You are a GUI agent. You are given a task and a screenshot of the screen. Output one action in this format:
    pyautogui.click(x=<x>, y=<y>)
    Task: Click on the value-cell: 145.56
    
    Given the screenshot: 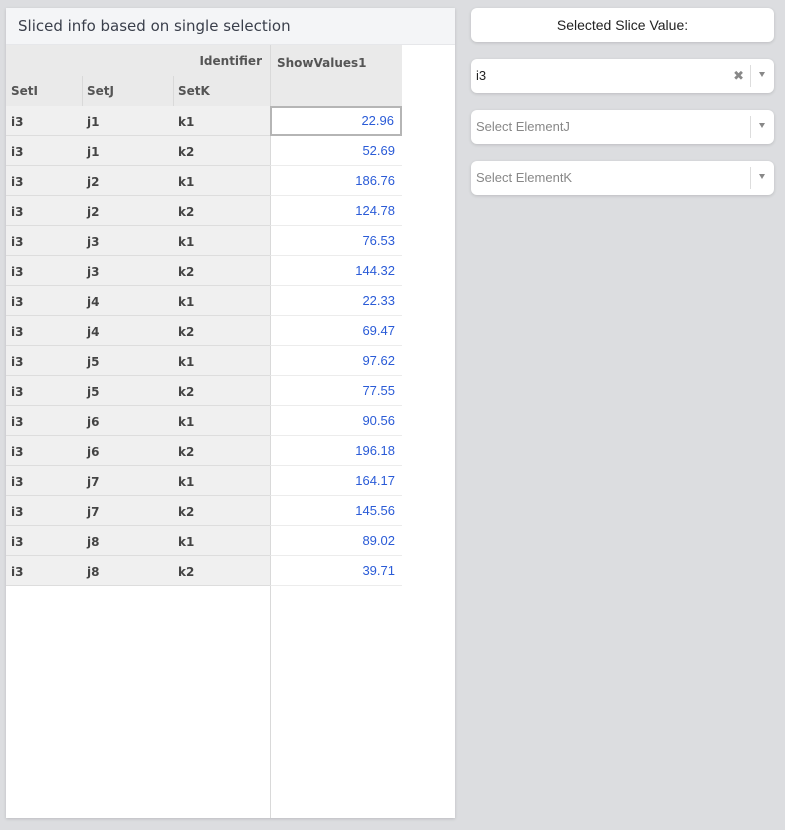 What is the action you would take?
    pyautogui.click(x=336, y=511)
    